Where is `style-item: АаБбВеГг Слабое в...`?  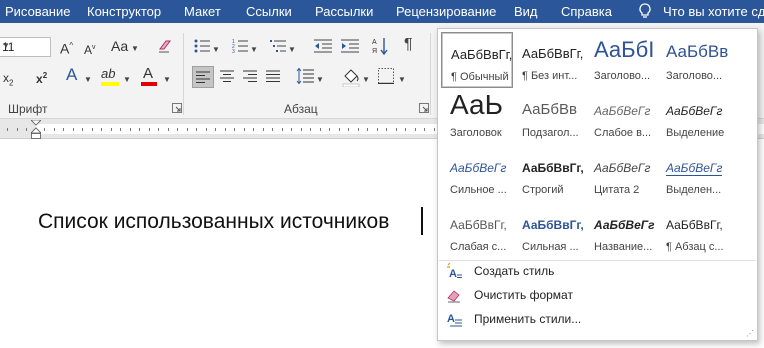
style-item: АаБбВеГг Слабое в... is located at coordinates (621, 117).